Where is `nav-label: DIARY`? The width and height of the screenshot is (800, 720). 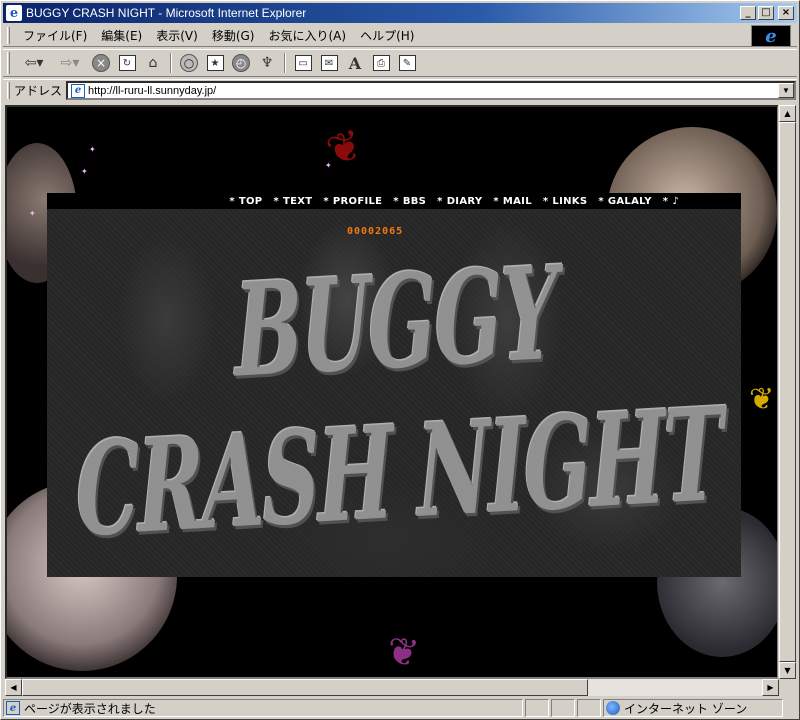 nav-label: DIARY is located at coordinates (464, 201).